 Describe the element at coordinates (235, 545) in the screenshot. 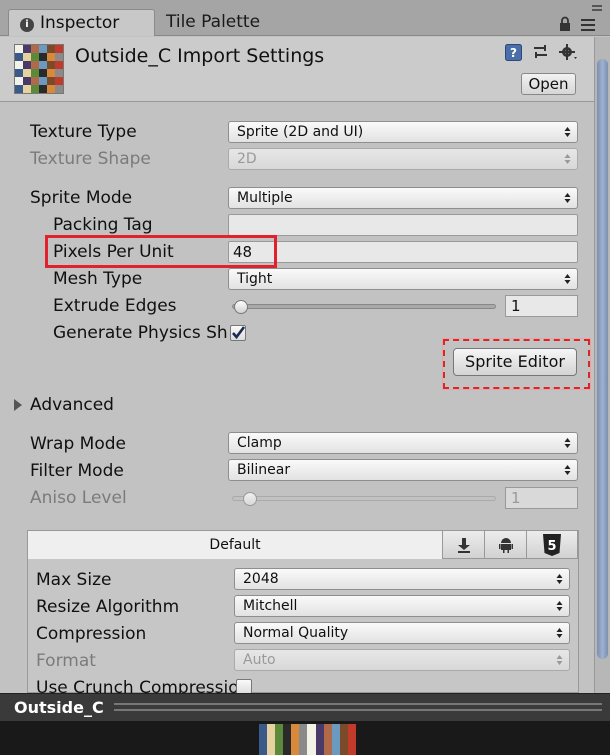

I see `tab-default-platform: Default` at that location.